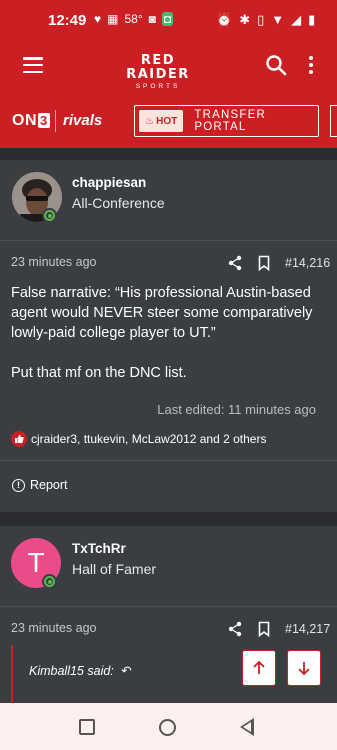 The image size is (337, 750). What do you see at coordinates (224, 19) in the screenshot?
I see `alarm-icon: ⏰` at bounding box center [224, 19].